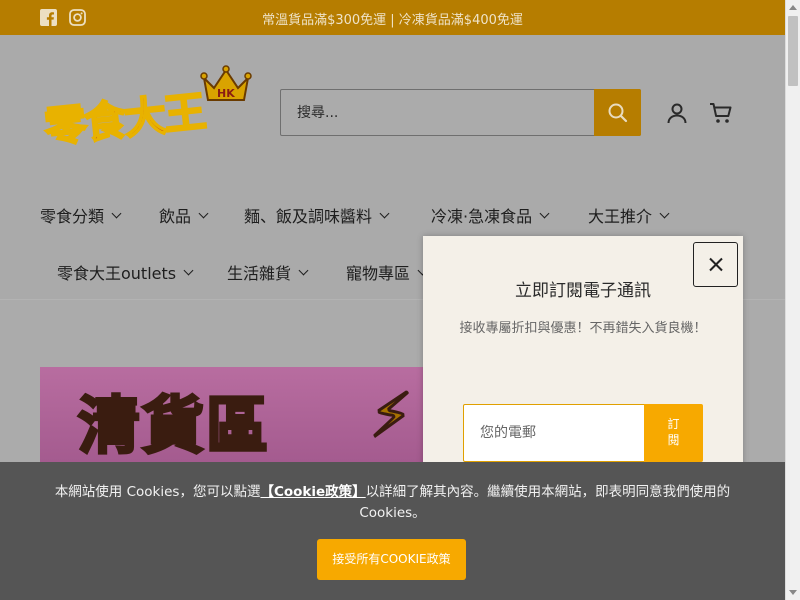 The width and height of the screenshot is (800, 600). I want to click on nav-snack-categories: 零食分類, so click(81, 215).